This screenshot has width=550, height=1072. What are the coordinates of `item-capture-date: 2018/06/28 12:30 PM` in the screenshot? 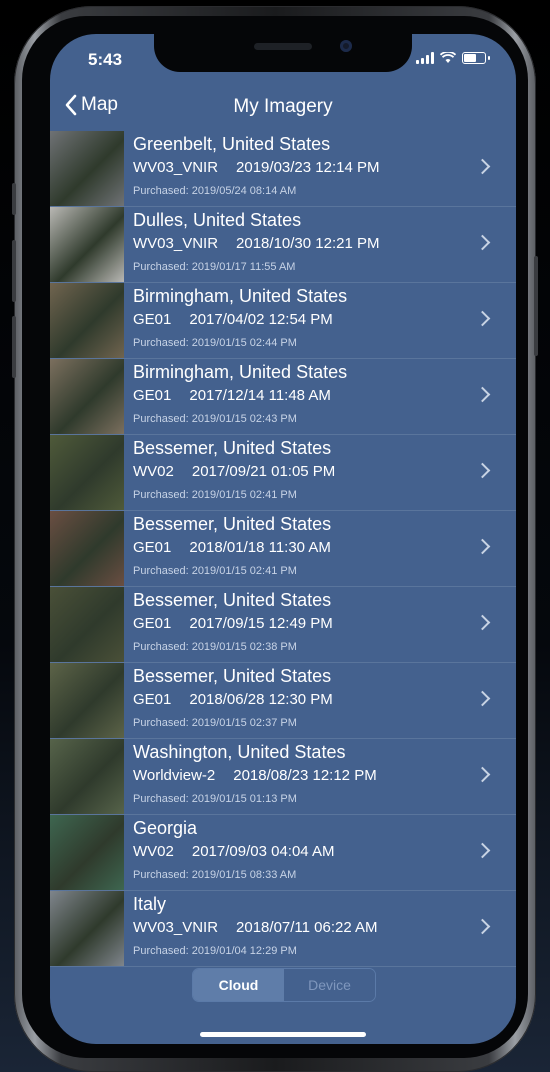 It's located at (261, 699).